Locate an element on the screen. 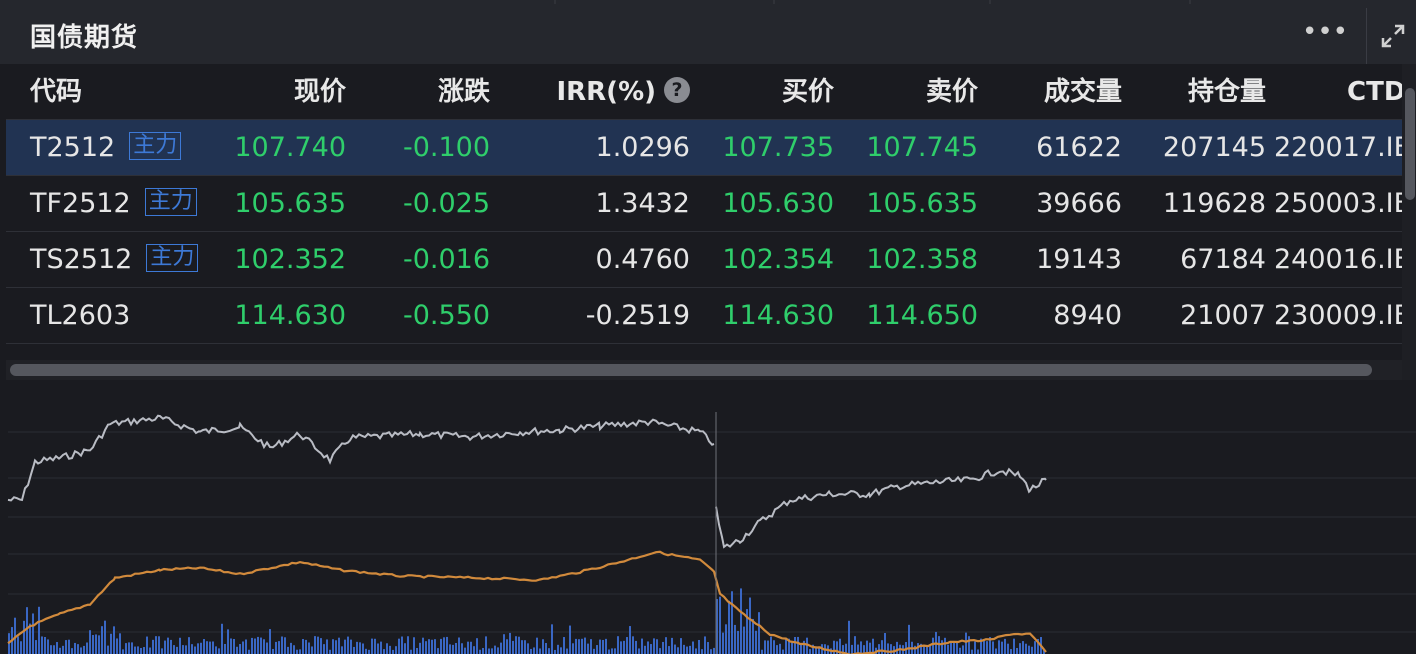 This screenshot has width=1416, height=654. col-header-ask: 卖价 is located at coordinates (908, 92).